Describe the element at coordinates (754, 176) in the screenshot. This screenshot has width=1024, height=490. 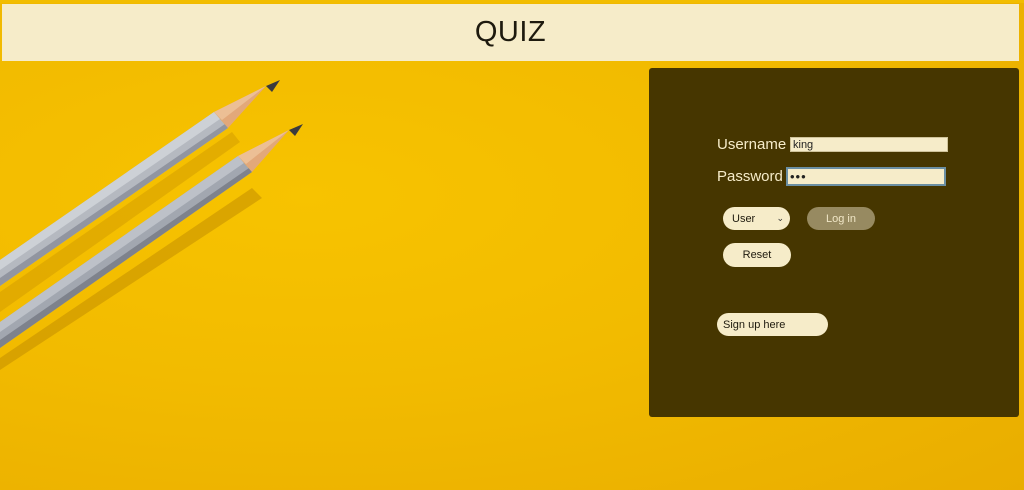
I see `password-label: Password :` at that location.